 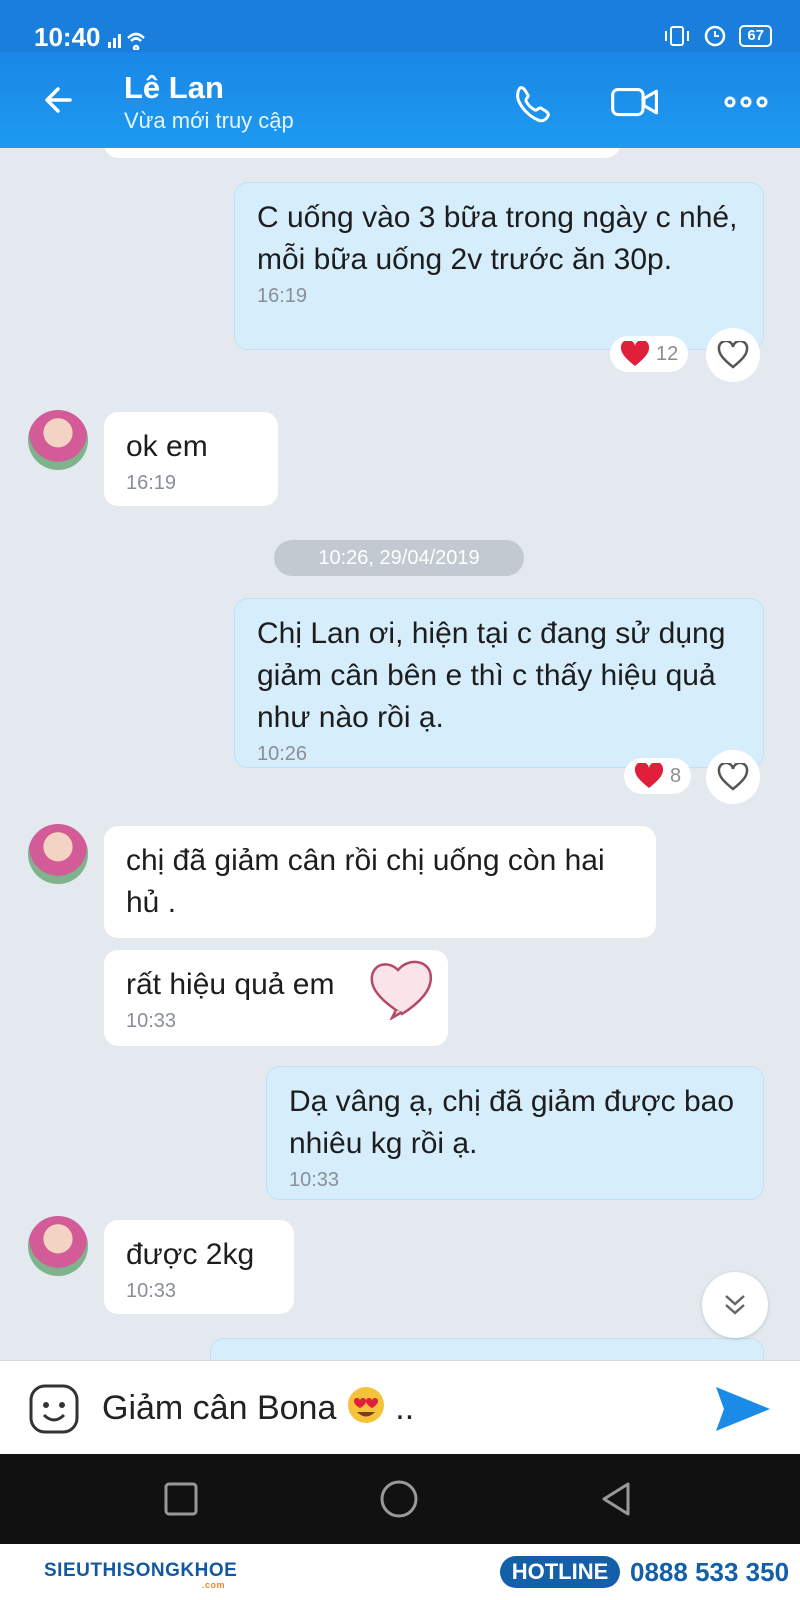 I want to click on home-icon, so click(x=399, y=1499).